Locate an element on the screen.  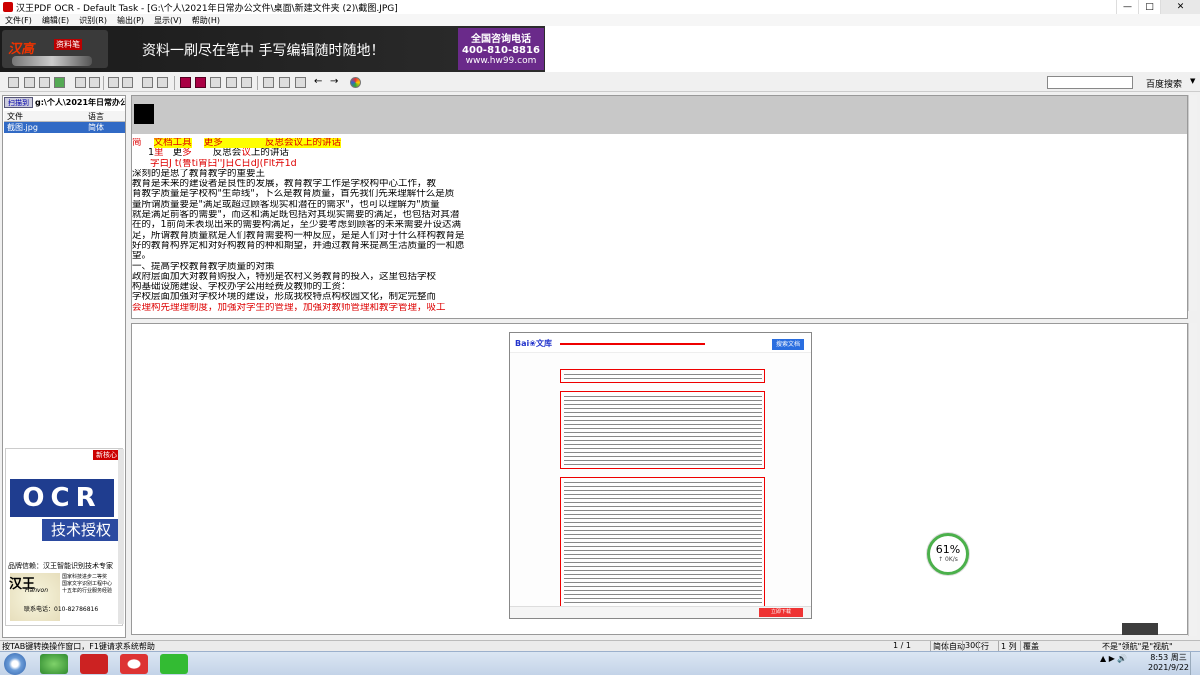
col-lang: 语言 is located at coordinates (96, 116).